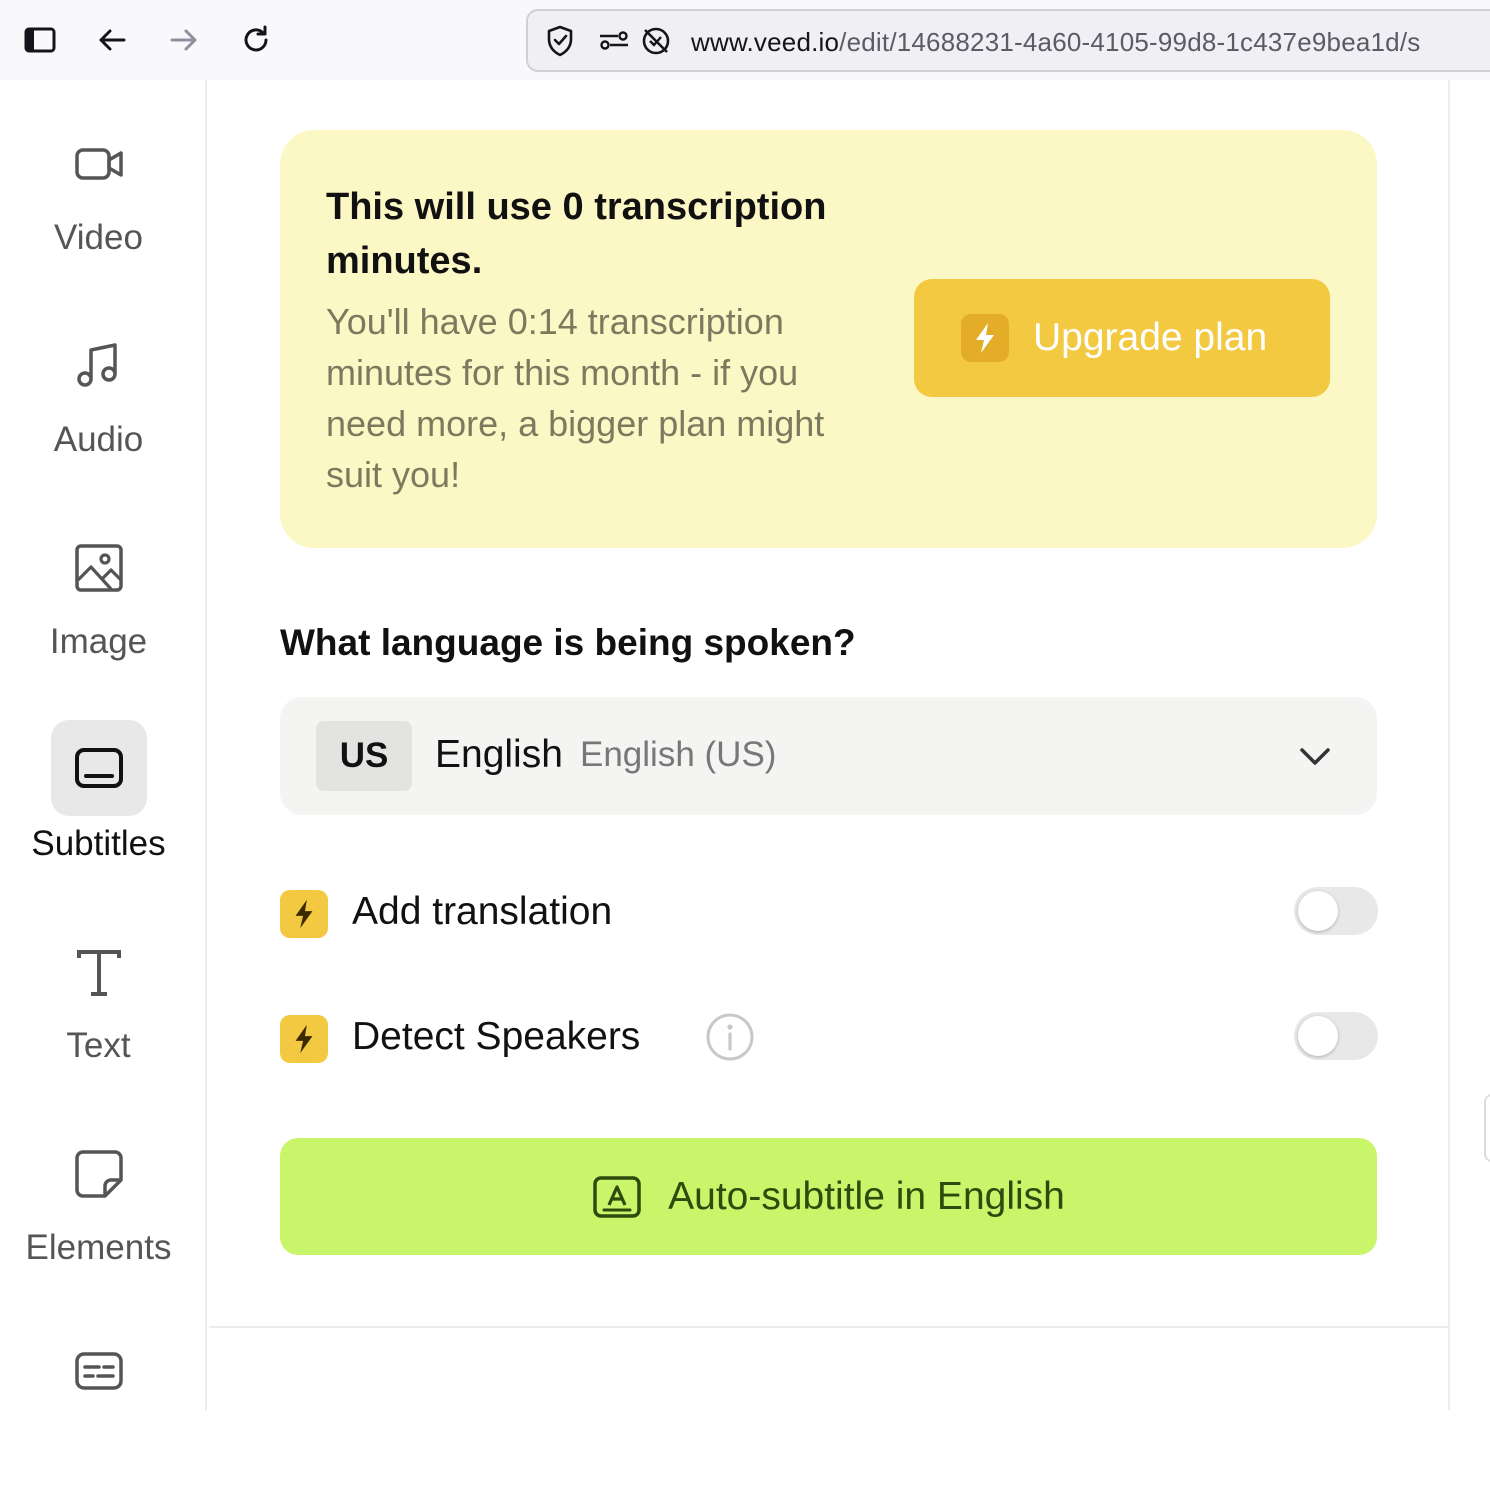 Image resolution: width=1490 pixels, height=1504 pixels. I want to click on sidebar-item-elements: Elements, so click(103, 1216).